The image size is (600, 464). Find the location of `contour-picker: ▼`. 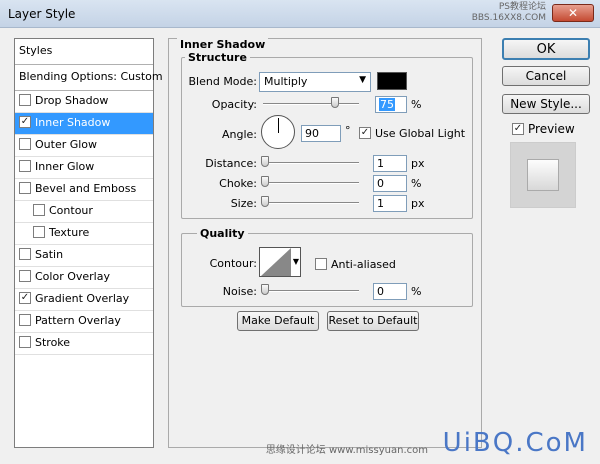

contour-picker: ▼ is located at coordinates (280, 262).